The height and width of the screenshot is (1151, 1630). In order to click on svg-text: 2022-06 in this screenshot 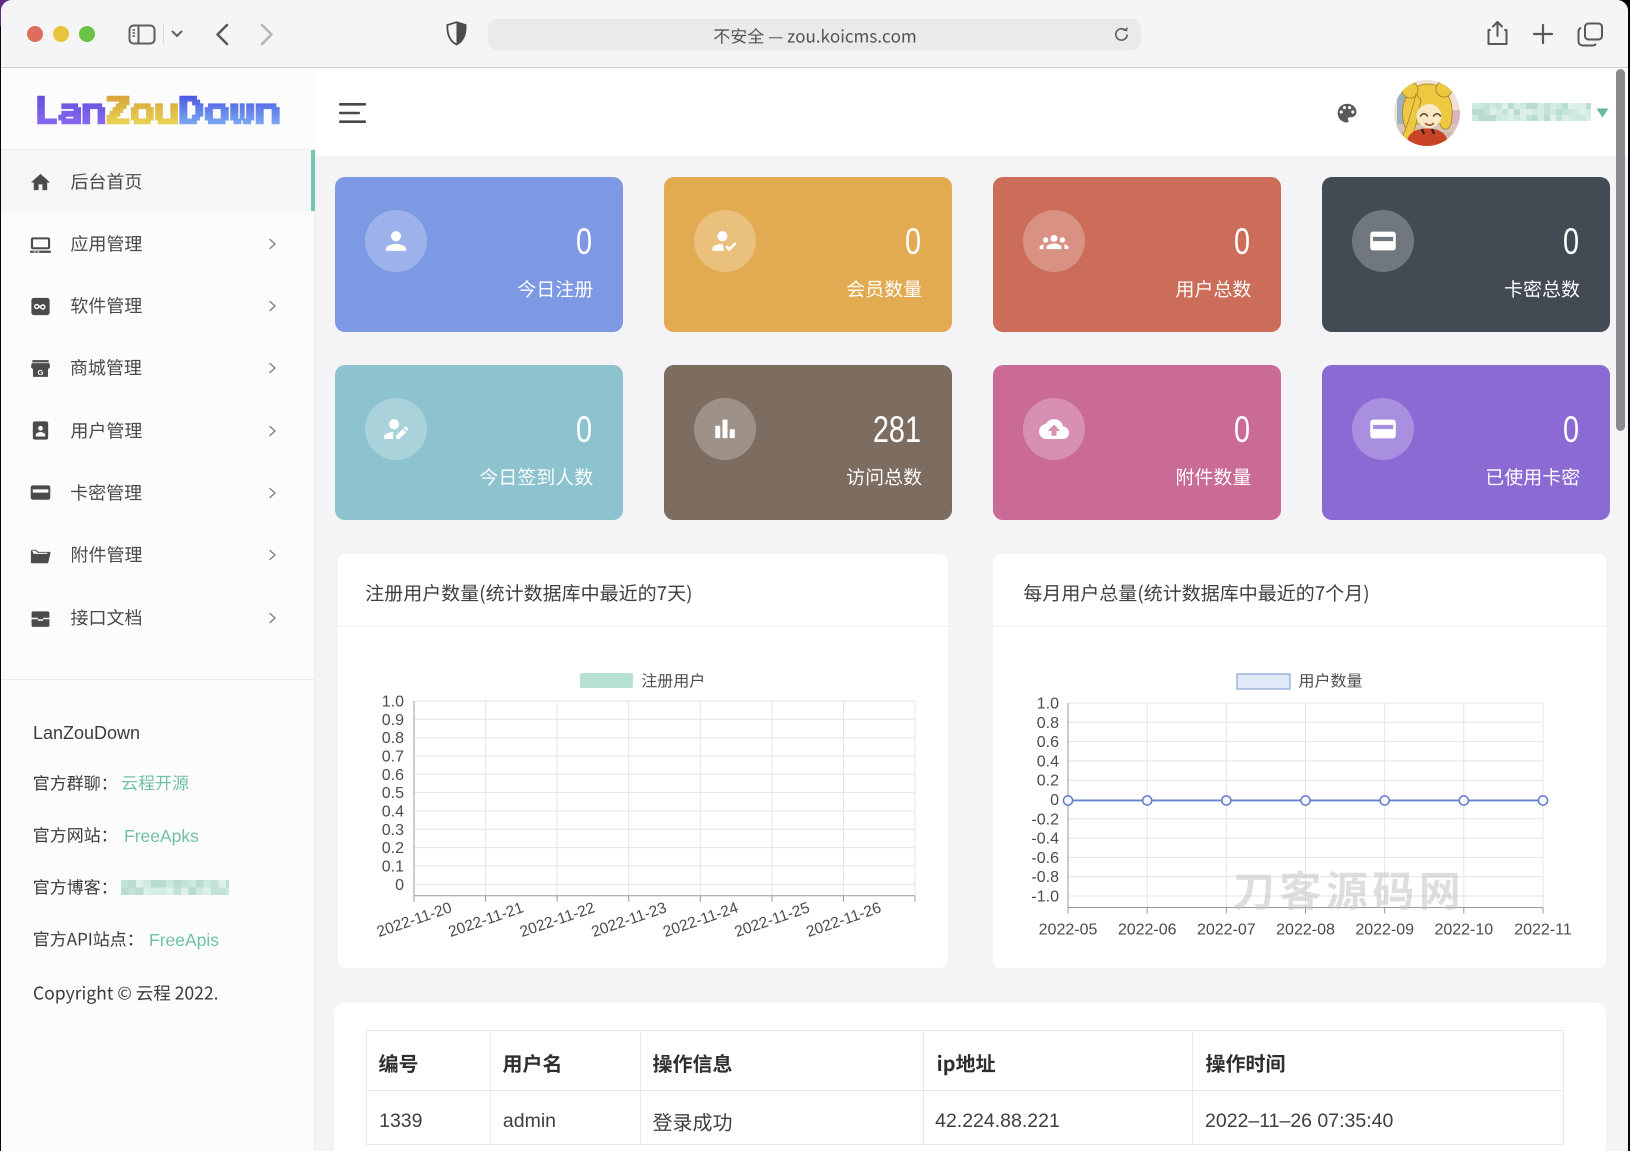, I will do `click(1147, 930)`.